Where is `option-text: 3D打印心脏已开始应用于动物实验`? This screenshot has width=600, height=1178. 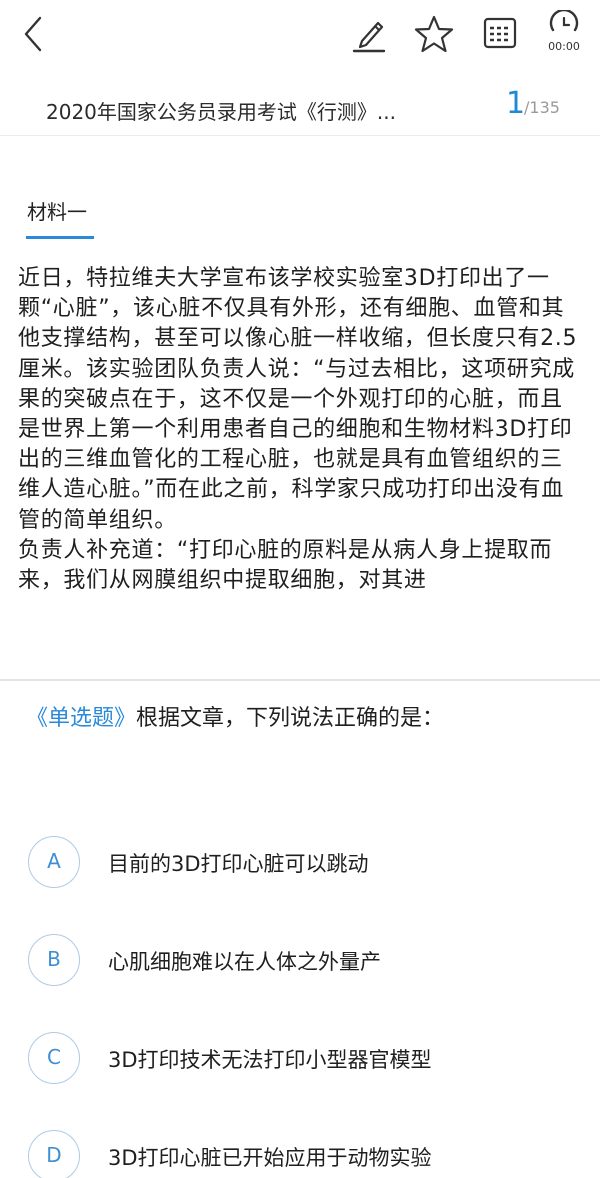 option-text: 3D打印心脏已开始应用于动物实验 is located at coordinates (270, 1158).